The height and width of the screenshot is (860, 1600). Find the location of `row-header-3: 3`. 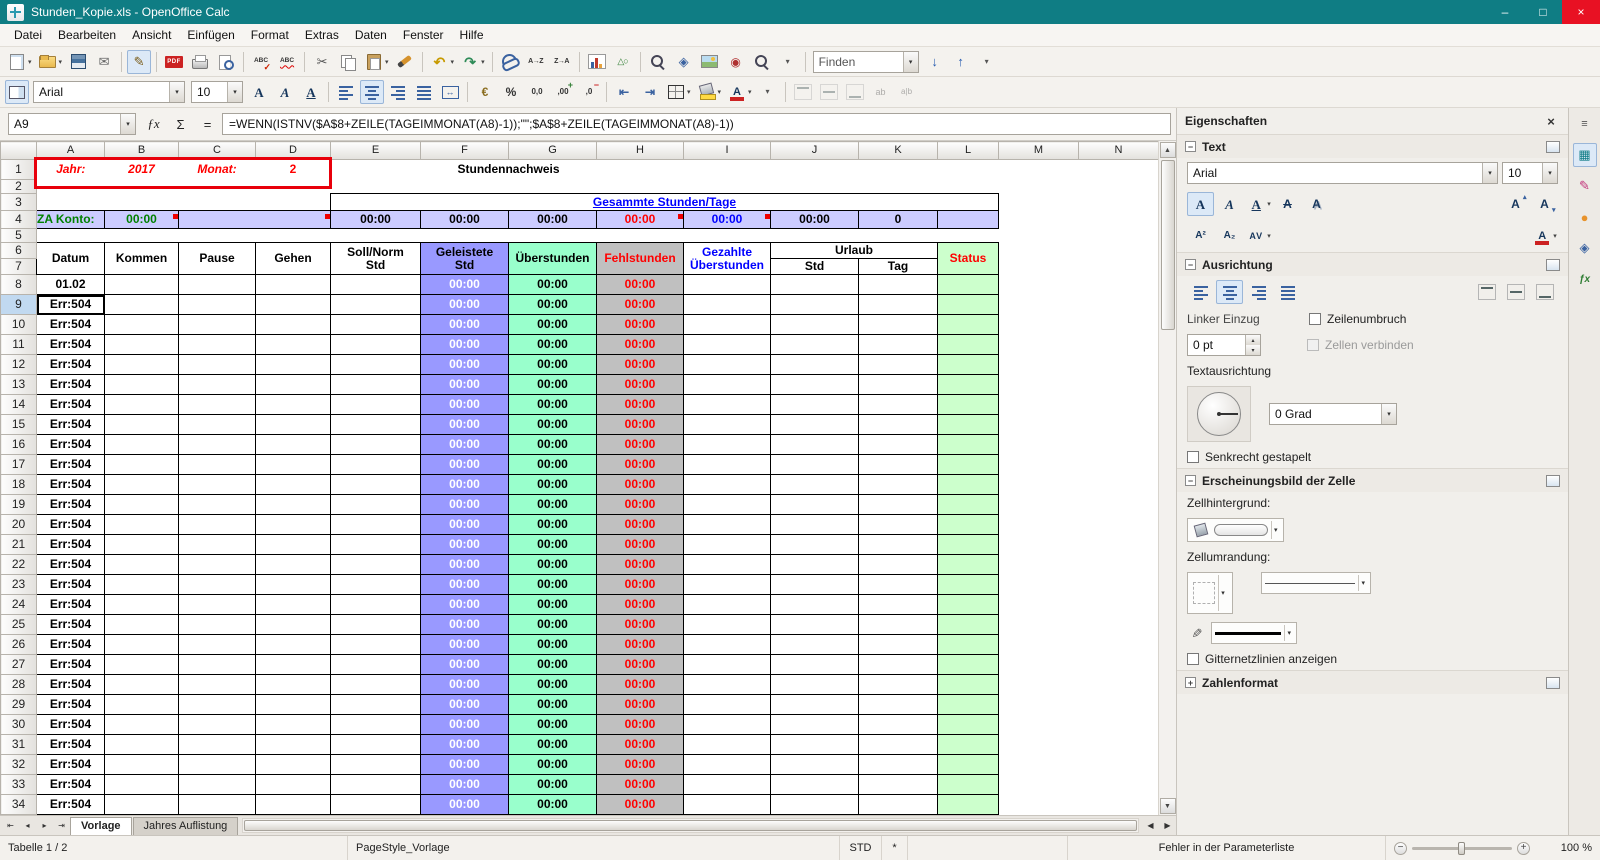

row-header-3: 3 is located at coordinates (18, 202).